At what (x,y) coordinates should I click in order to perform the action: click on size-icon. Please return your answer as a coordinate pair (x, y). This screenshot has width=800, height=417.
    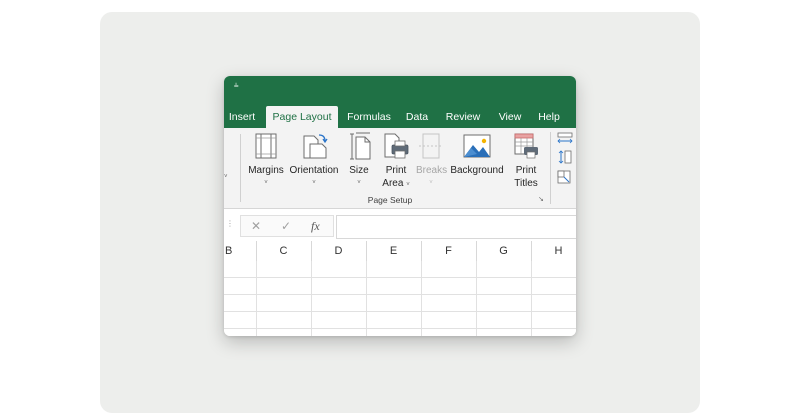
    Looking at the image, I should click on (360, 146).